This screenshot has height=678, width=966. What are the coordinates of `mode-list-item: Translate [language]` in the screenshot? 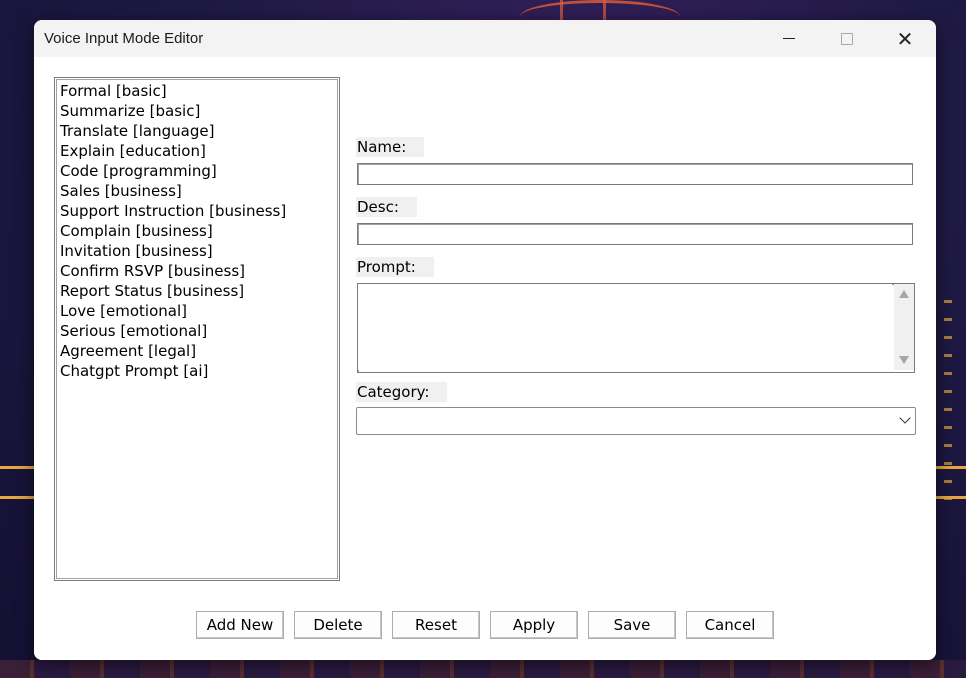 It's located at (197, 131).